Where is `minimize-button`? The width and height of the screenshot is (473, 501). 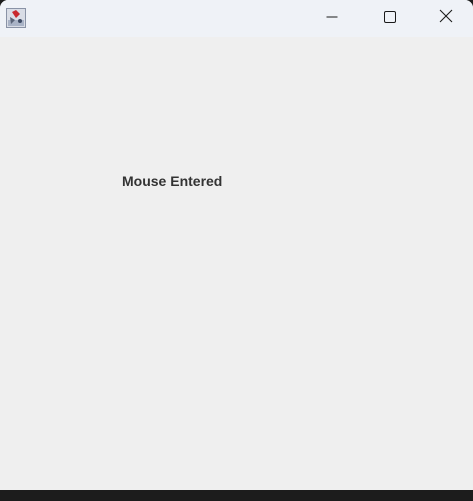
minimize-button is located at coordinates (332, 18).